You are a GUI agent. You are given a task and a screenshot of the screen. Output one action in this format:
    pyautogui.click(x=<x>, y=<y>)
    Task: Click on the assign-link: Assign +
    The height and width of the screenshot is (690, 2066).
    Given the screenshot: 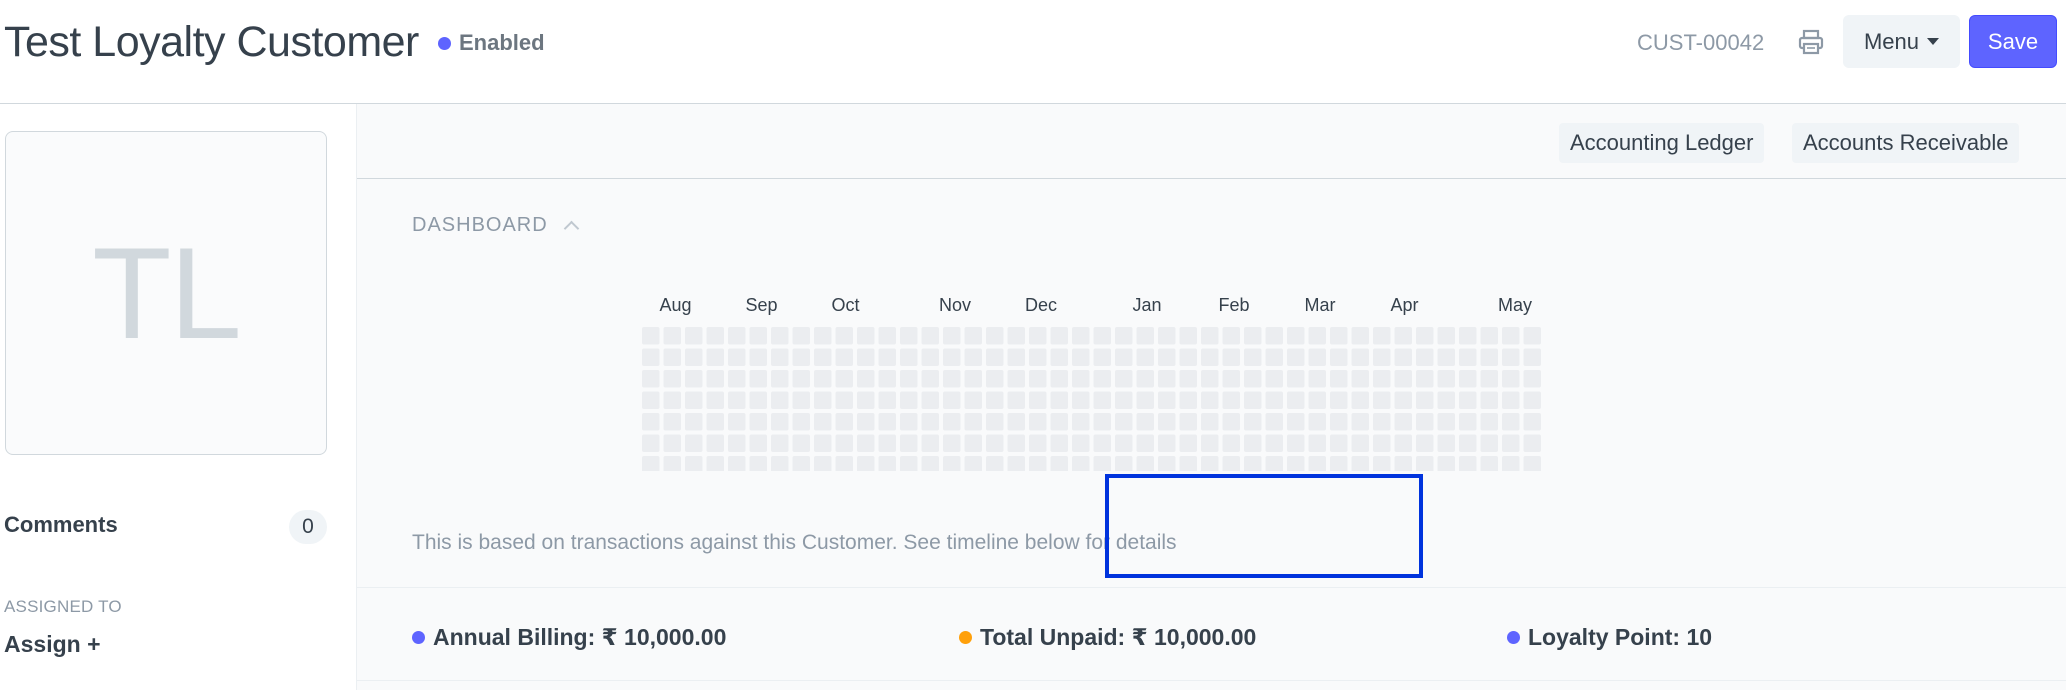 What is the action you would take?
    pyautogui.click(x=52, y=644)
    